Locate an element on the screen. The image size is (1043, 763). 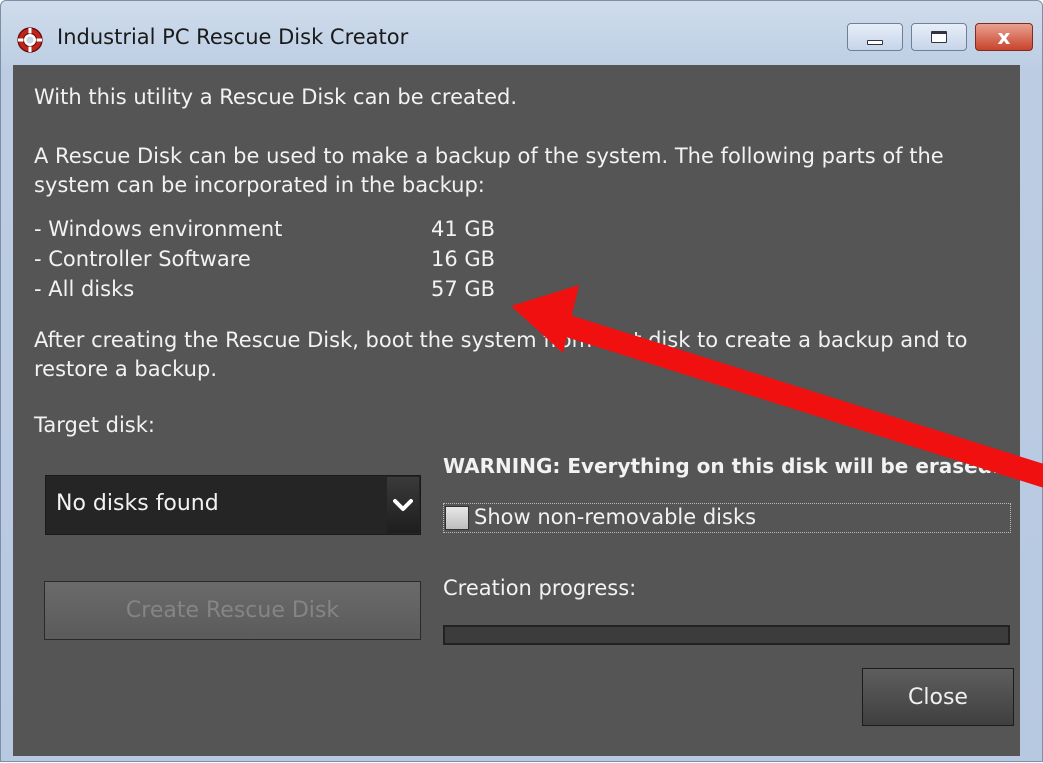
maximize-button is located at coordinates (939, 37).